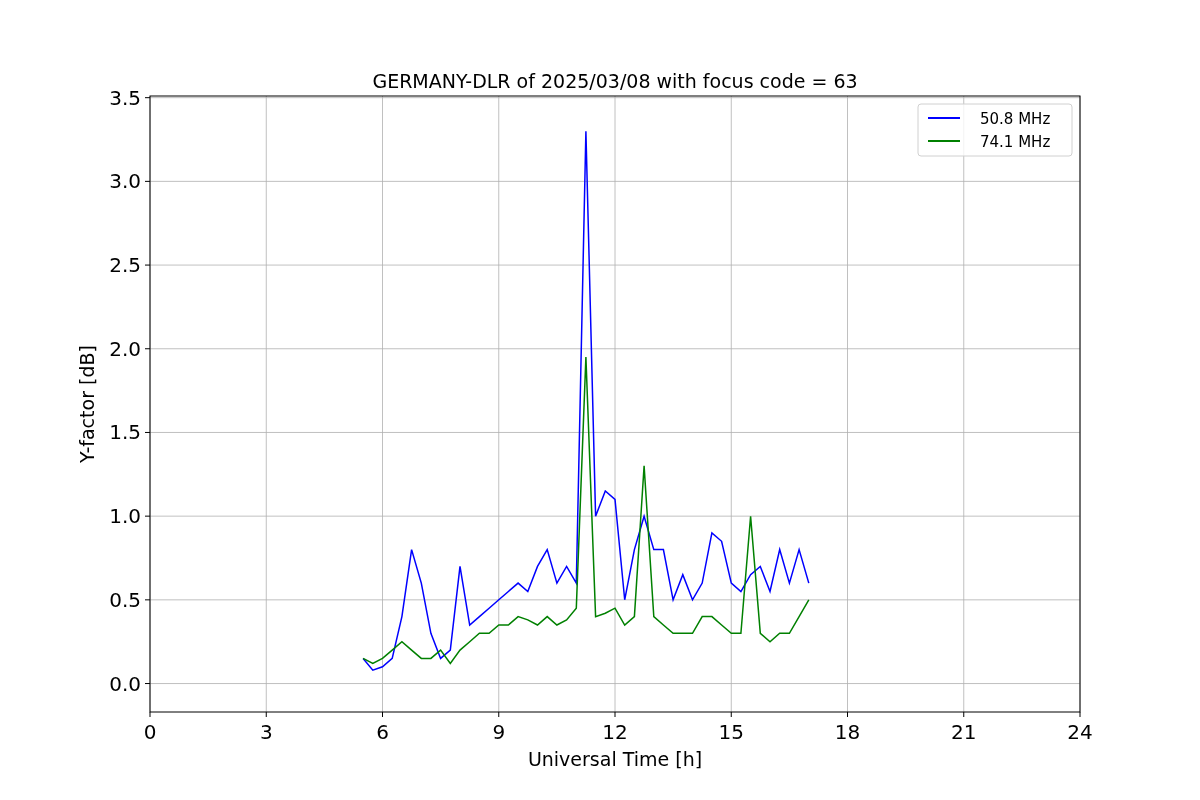 Image resolution: width=1200 pixels, height=800 pixels. Describe the element at coordinates (1015, 142) in the screenshot. I see `legend-label: 74.1 MHz` at that location.